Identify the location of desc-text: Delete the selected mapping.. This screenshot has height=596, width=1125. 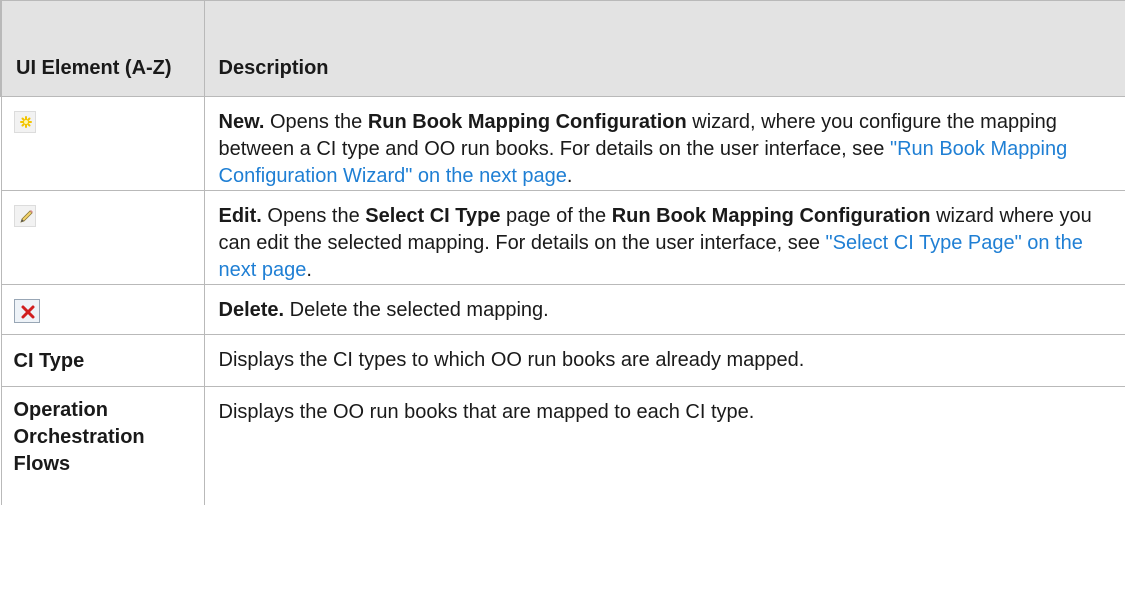
(416, 310).